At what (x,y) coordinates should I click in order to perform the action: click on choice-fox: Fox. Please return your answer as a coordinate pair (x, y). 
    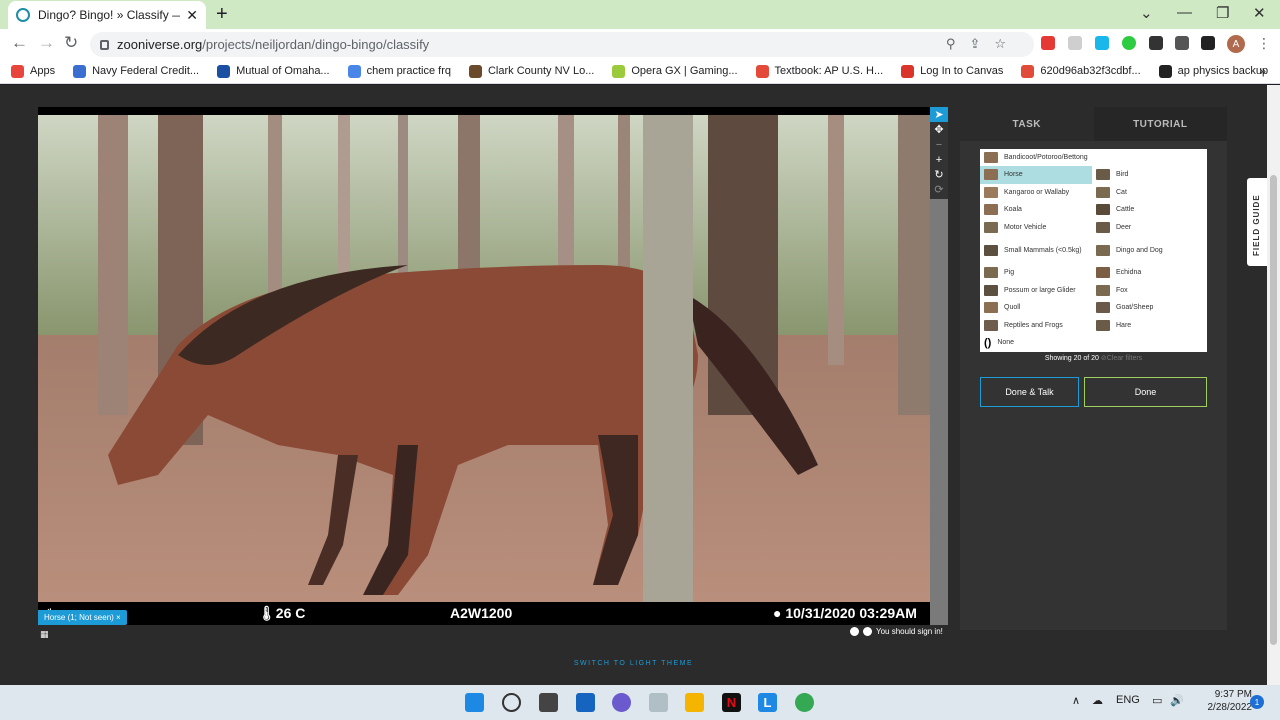
    Looking at the image, I should click on (1149, 291).